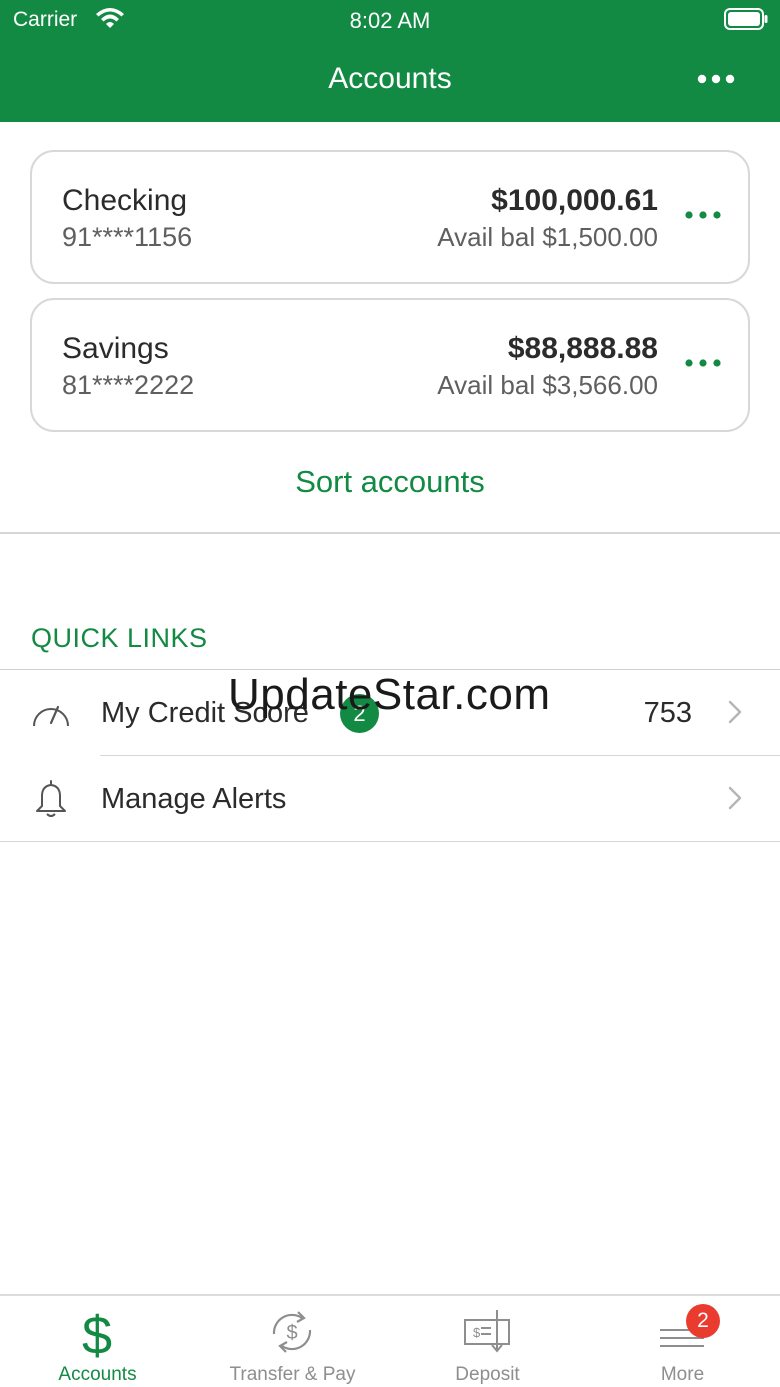 The height and width of the screenshot is (1387, 780). Describe the element at coordinates (667, 713) in the screenshot. I see `credit-score-value: 753` at that location.